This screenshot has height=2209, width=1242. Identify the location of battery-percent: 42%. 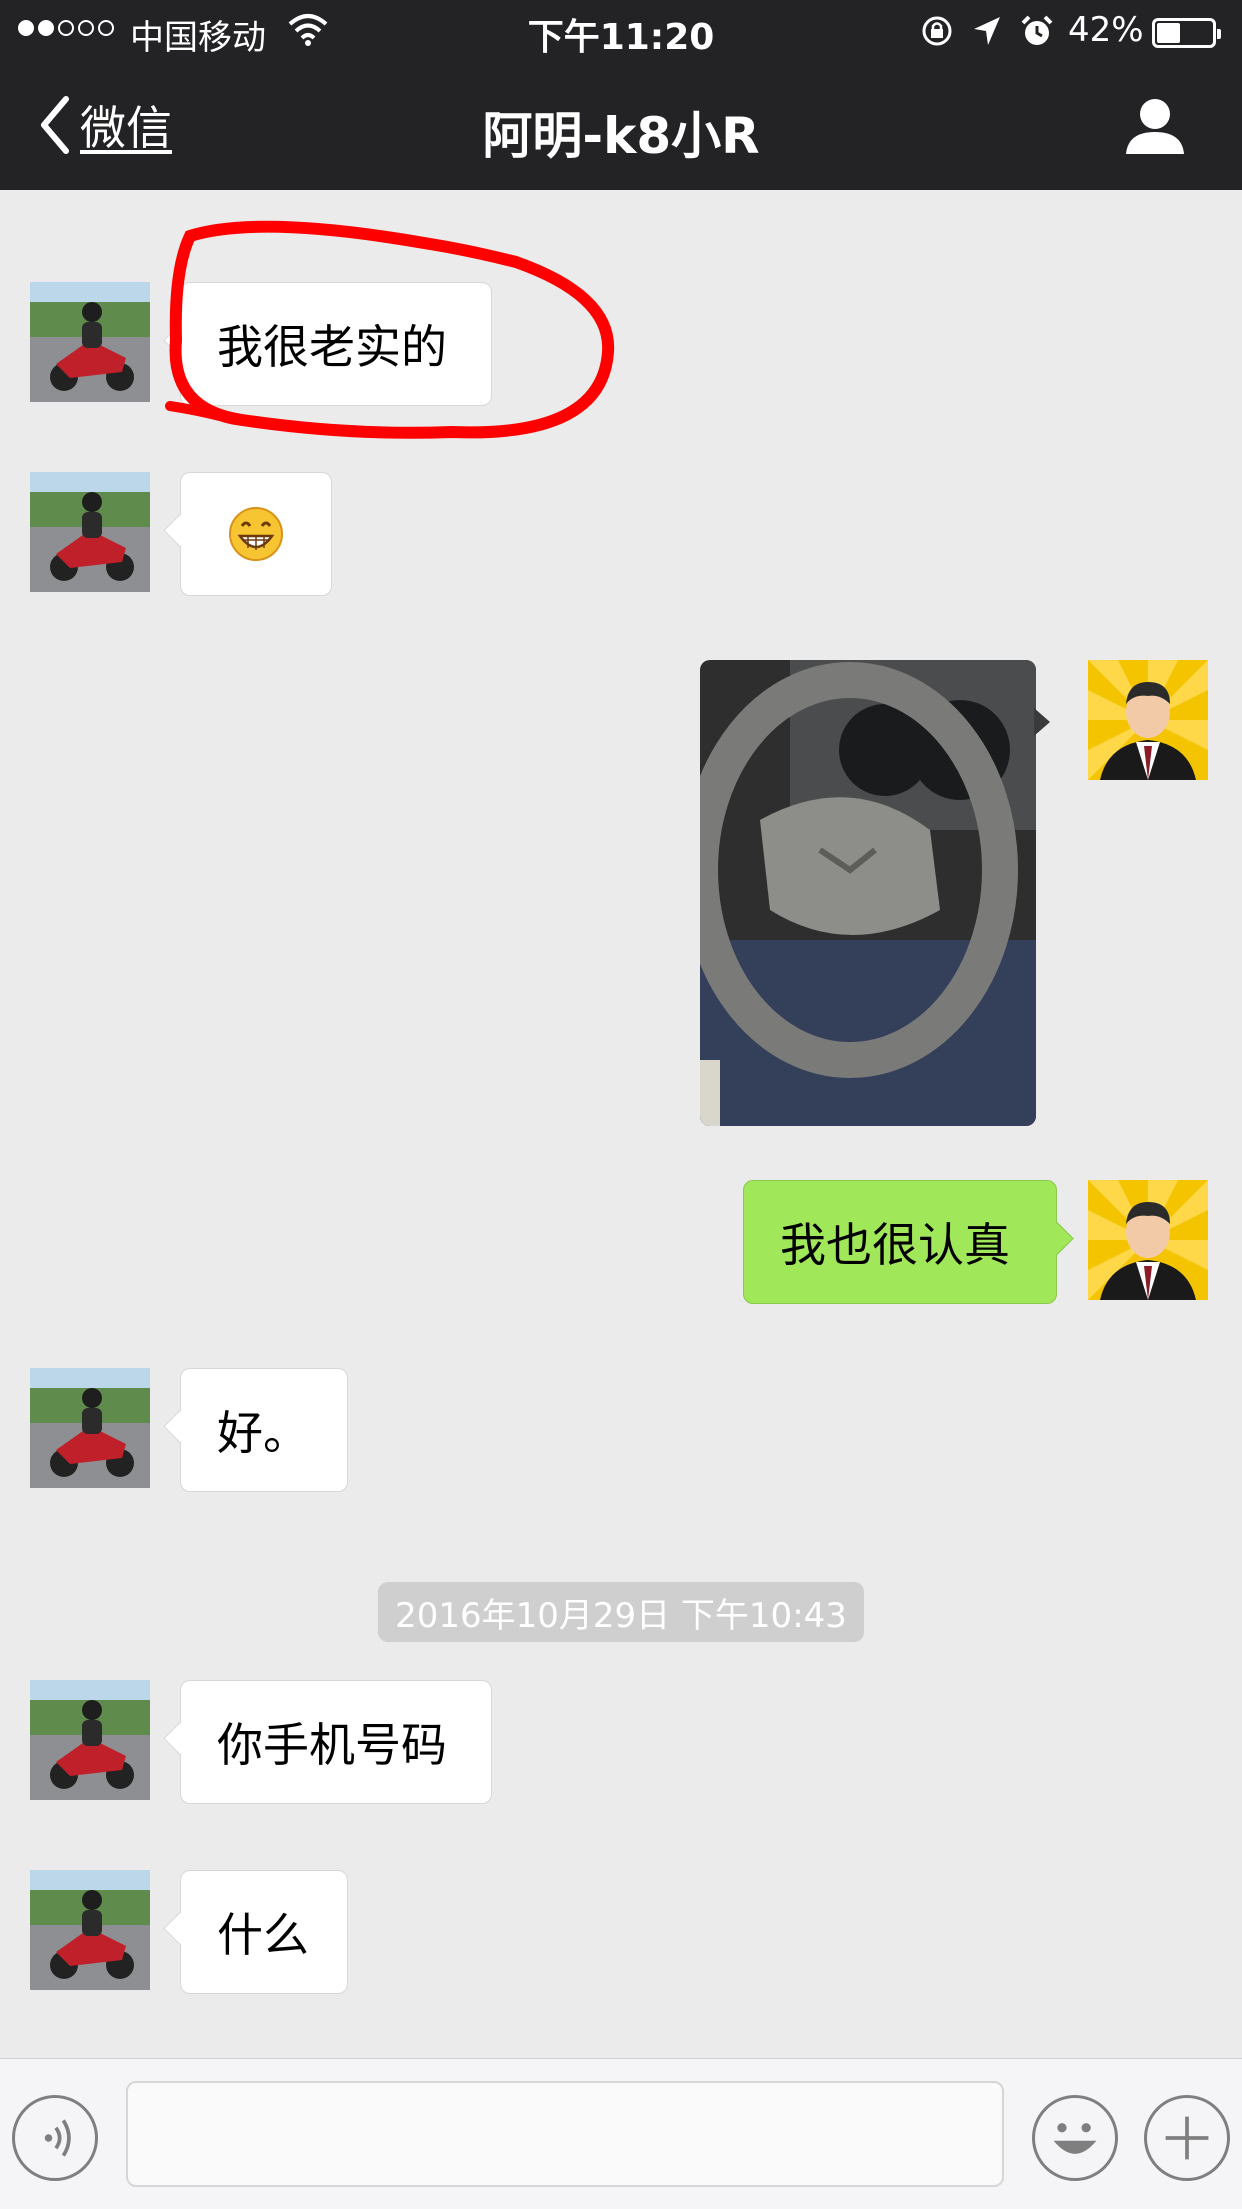
(1106, 30).